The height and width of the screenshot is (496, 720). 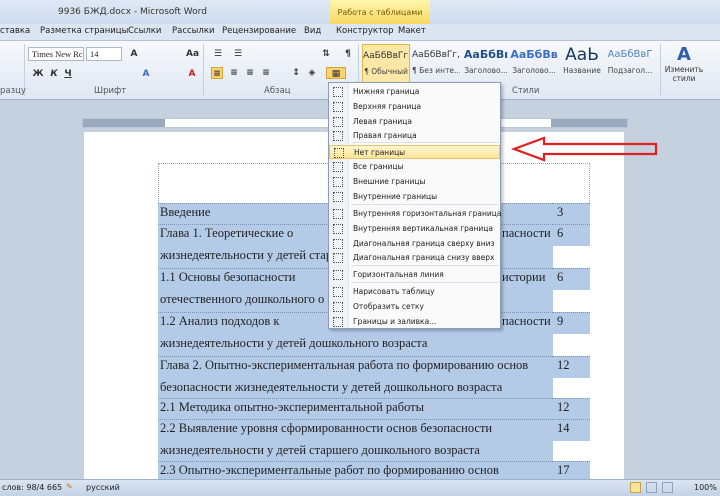 I want to click on text-effects-icon: A, so click(x=146, y=74).